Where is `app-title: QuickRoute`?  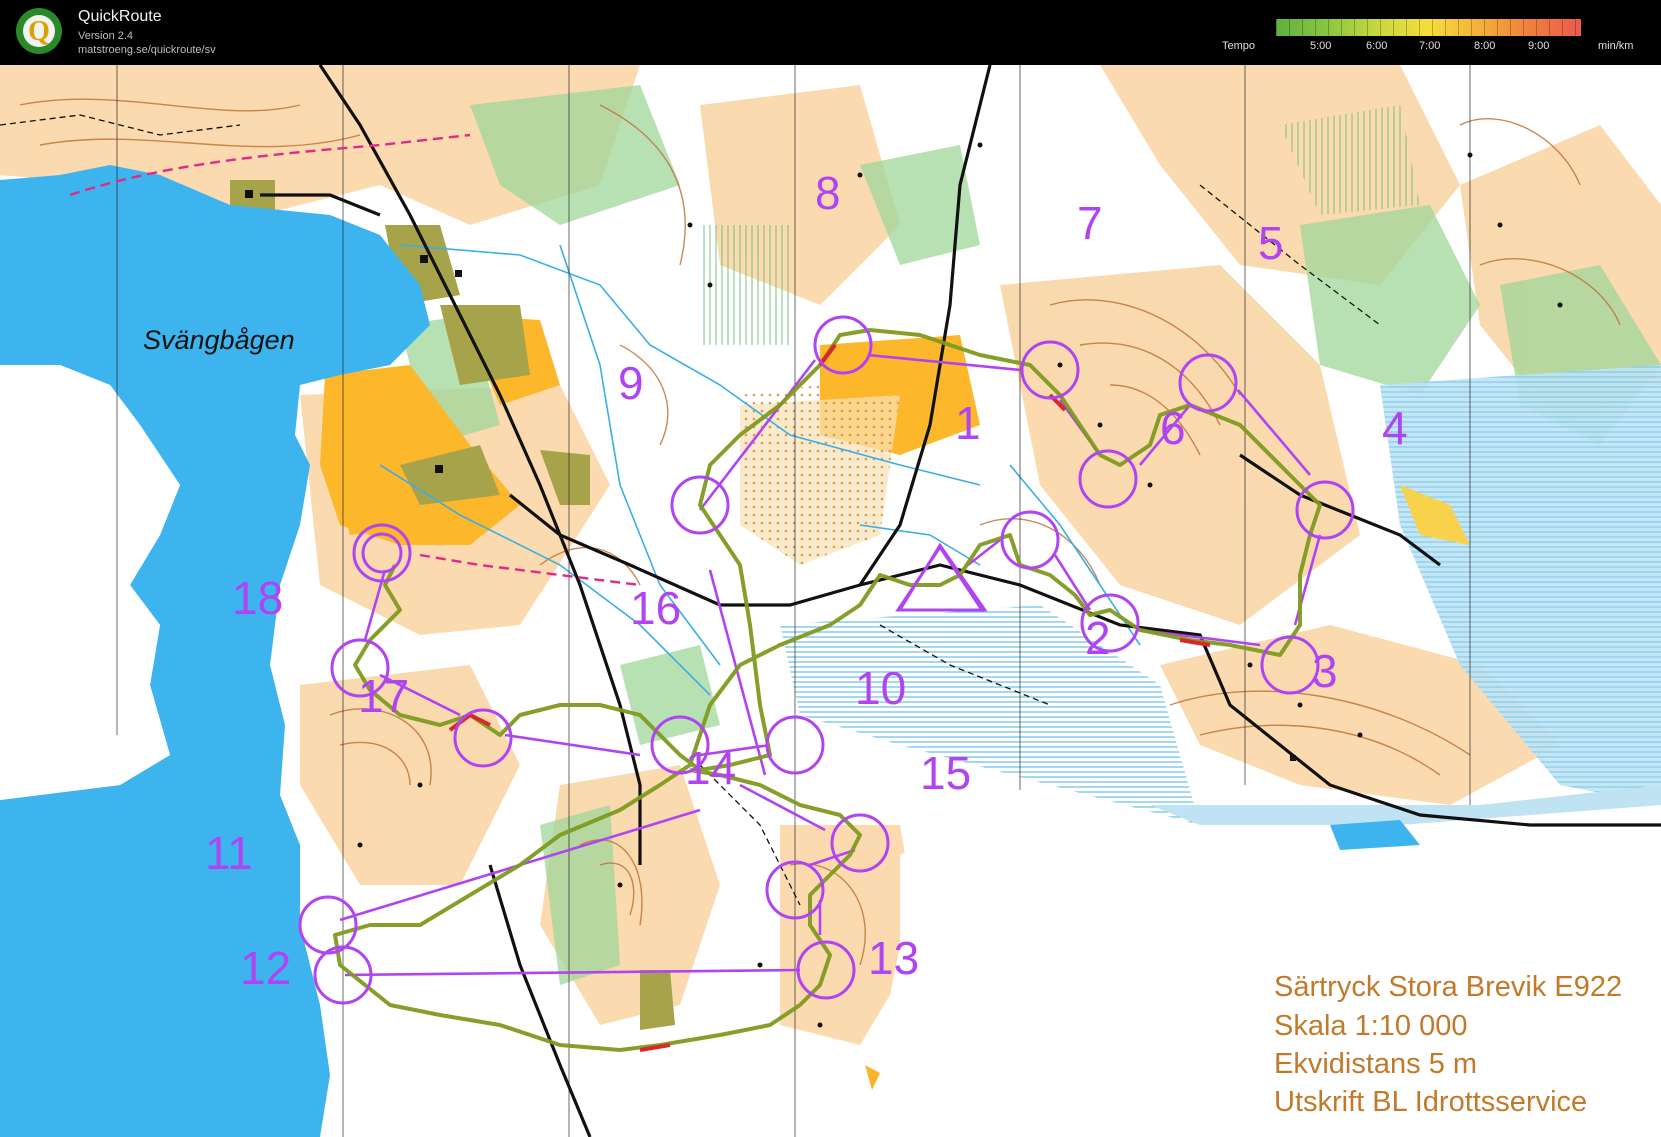 app-title: QuickRoute is located at coordinates (120, 16).